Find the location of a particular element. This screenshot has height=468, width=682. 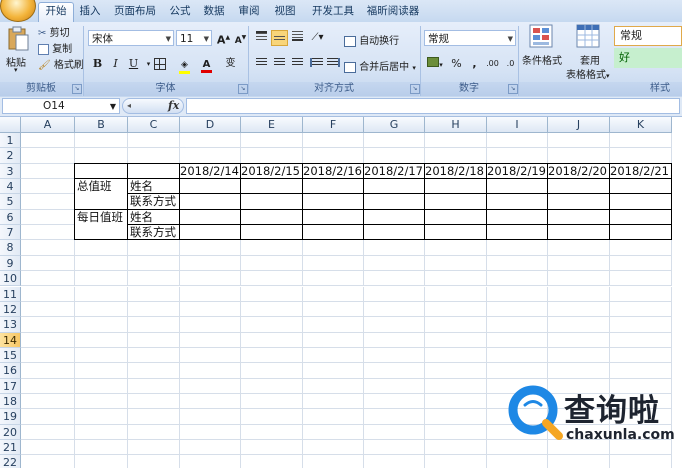

cell-d21 is located at coordinates (210, 448).